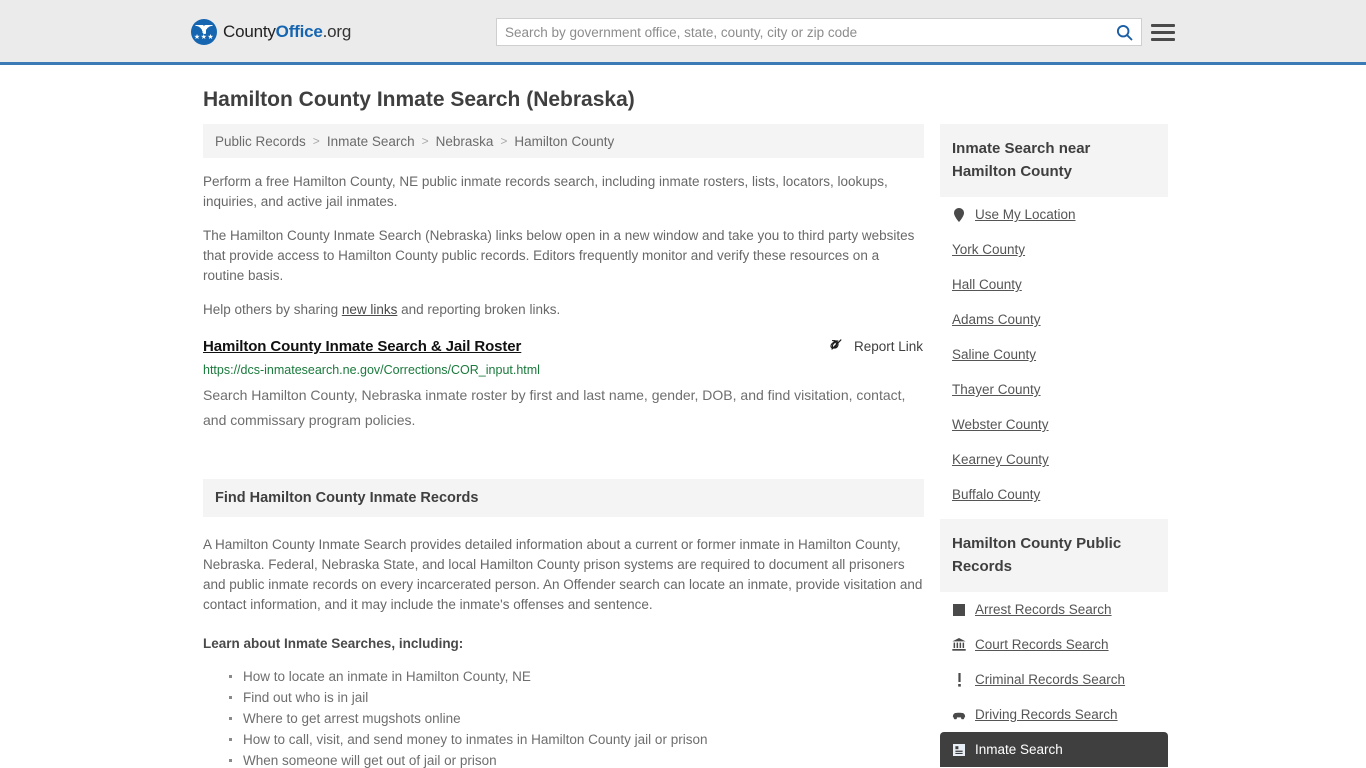 This screenshot has width=1366, height=768. Describe the element at coordinates (996, 494) in the screenshot. I see `sidebar-item-label: Buffalo County` at that location.